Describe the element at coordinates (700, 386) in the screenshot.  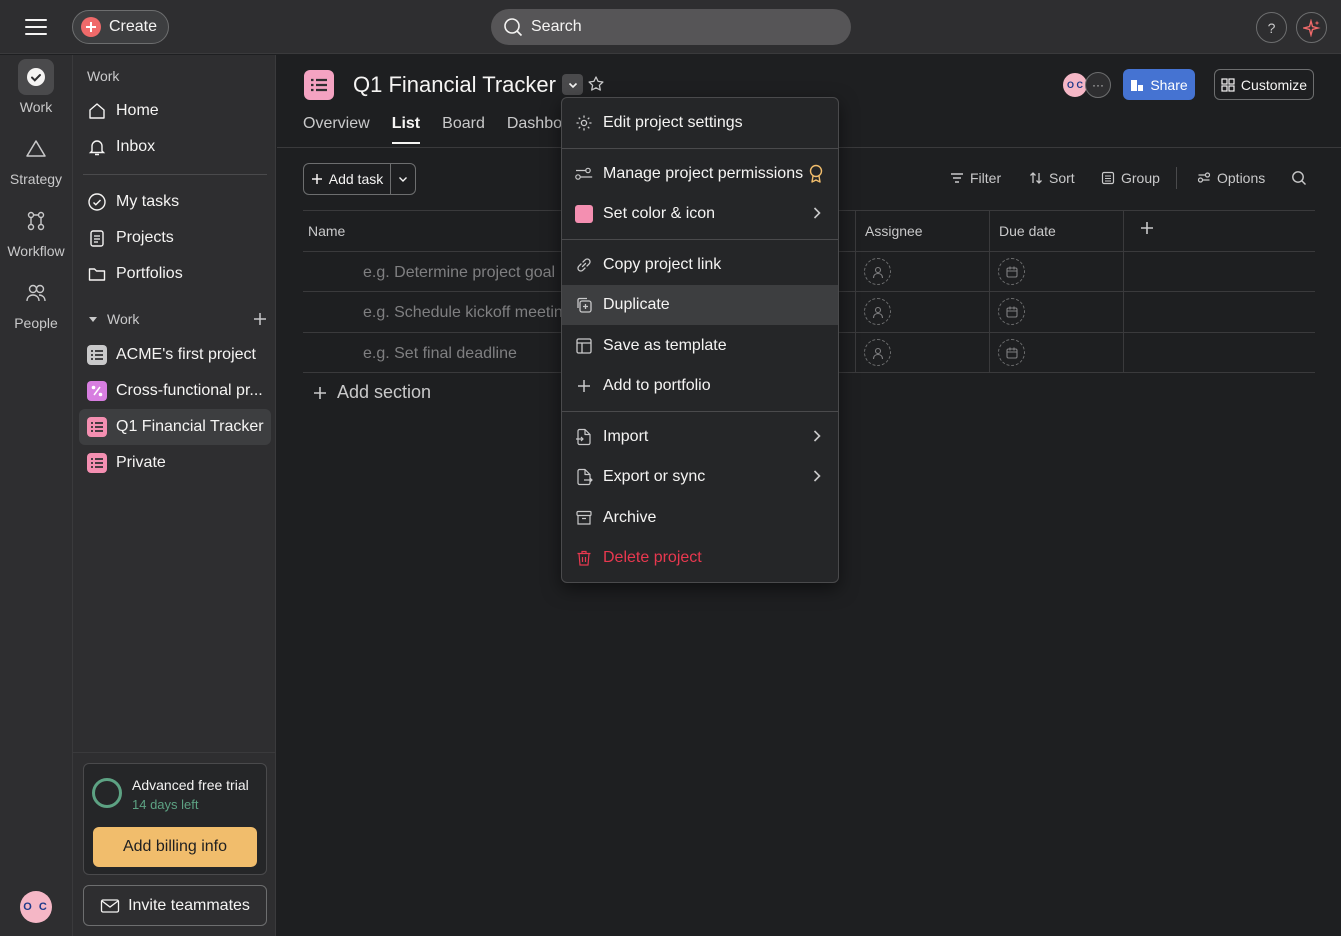
I see `menu-item-add-portfolio: Add to portfolio` at that location.